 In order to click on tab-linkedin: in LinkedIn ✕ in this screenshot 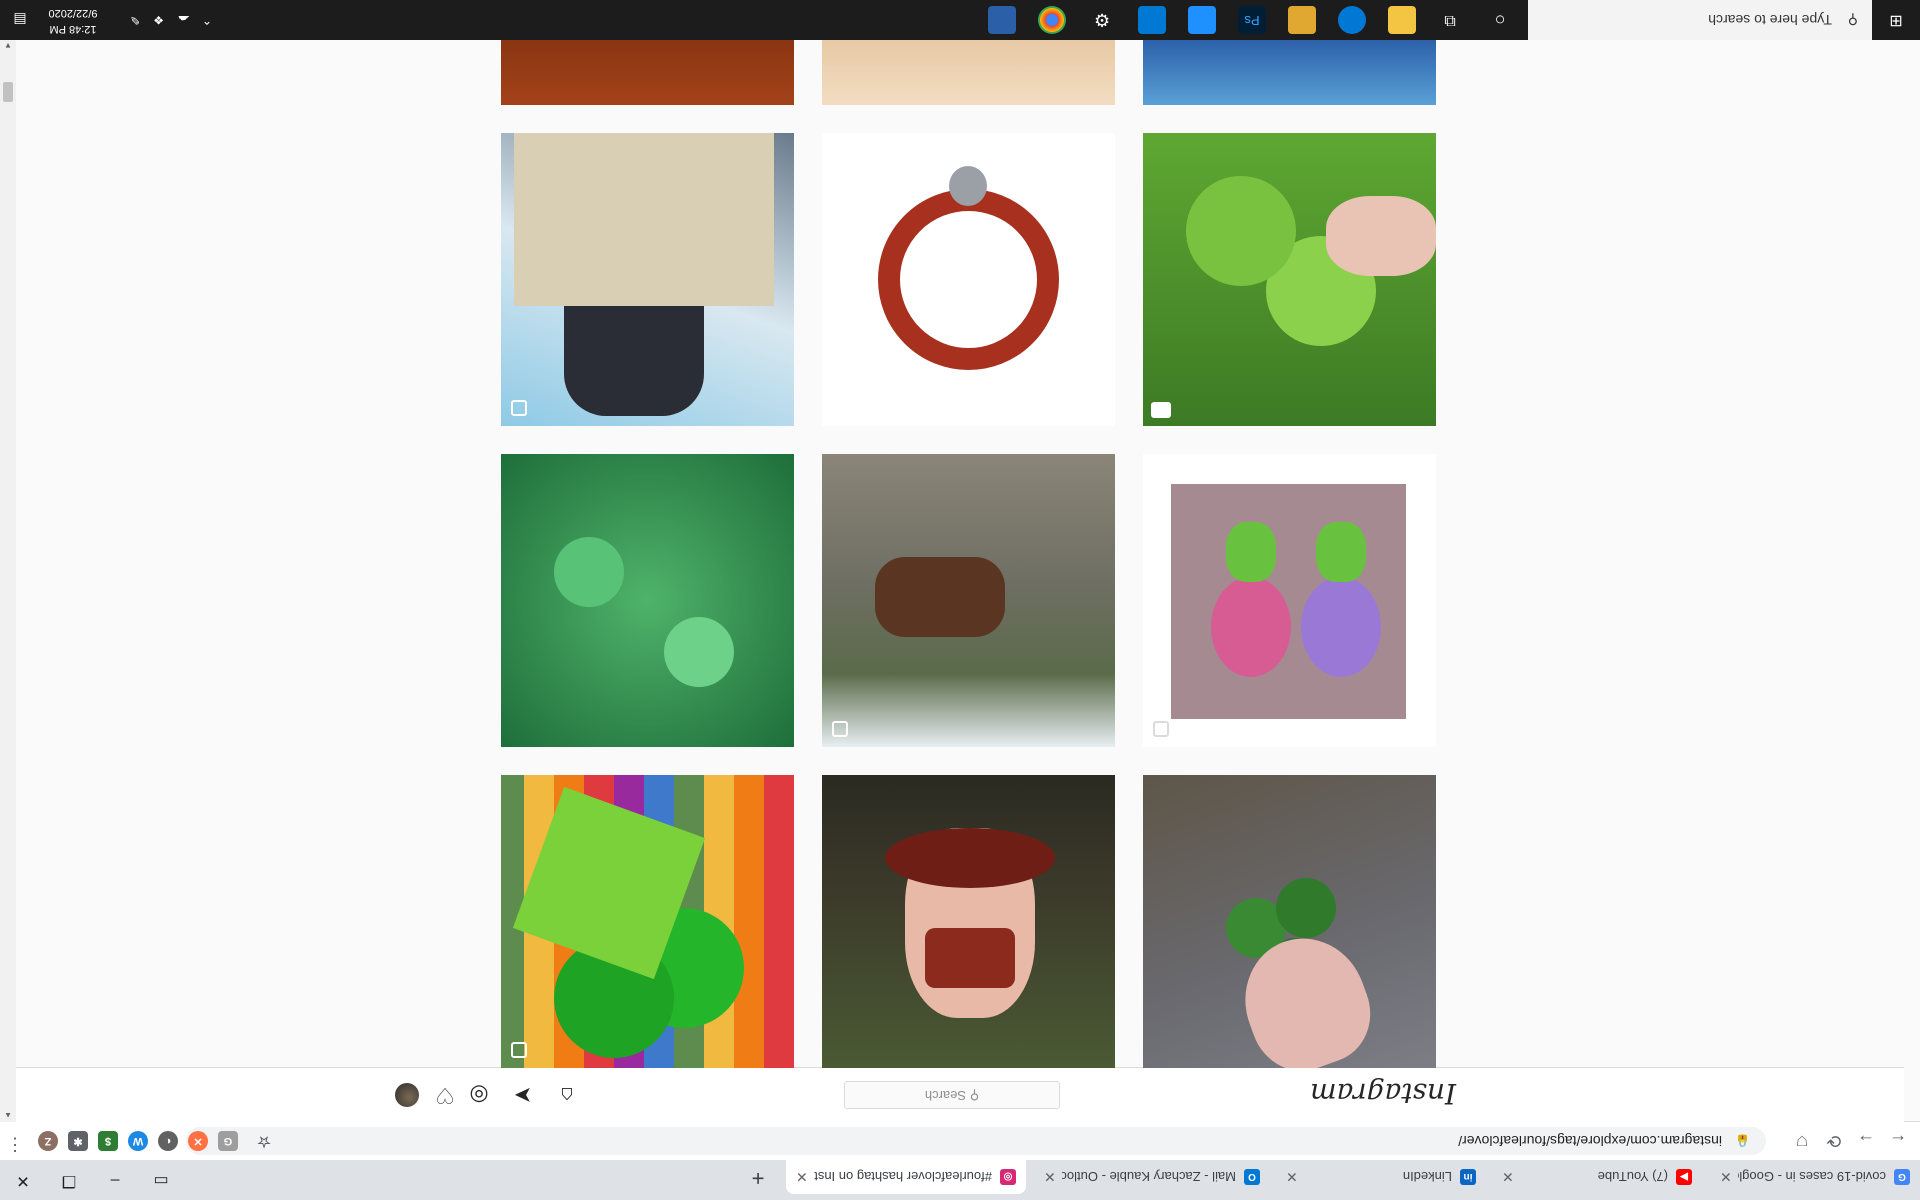, I will do `click(1381, 1177)`.